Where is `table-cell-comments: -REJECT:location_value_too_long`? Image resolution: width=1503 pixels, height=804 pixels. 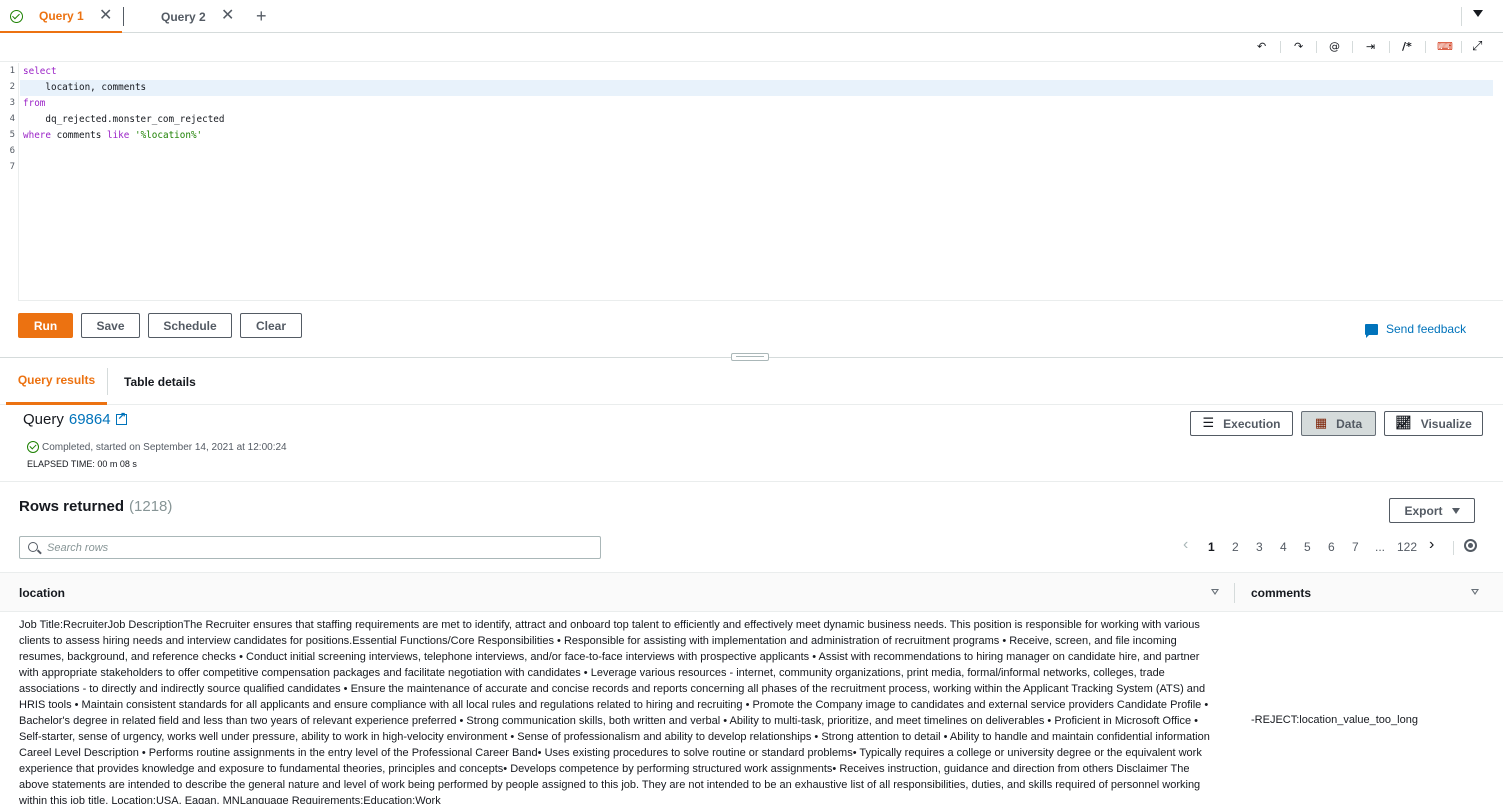 table-cell-comments: -REJECT:location_value_too_long is located at coordinates (1334, 720).